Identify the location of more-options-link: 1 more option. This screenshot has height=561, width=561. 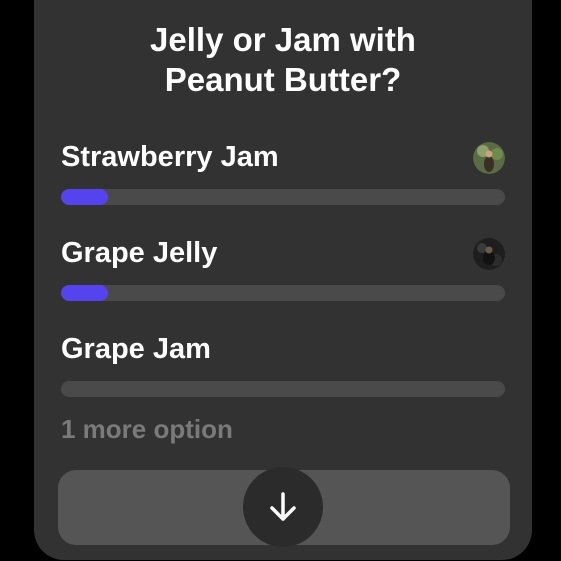
(147, 429).